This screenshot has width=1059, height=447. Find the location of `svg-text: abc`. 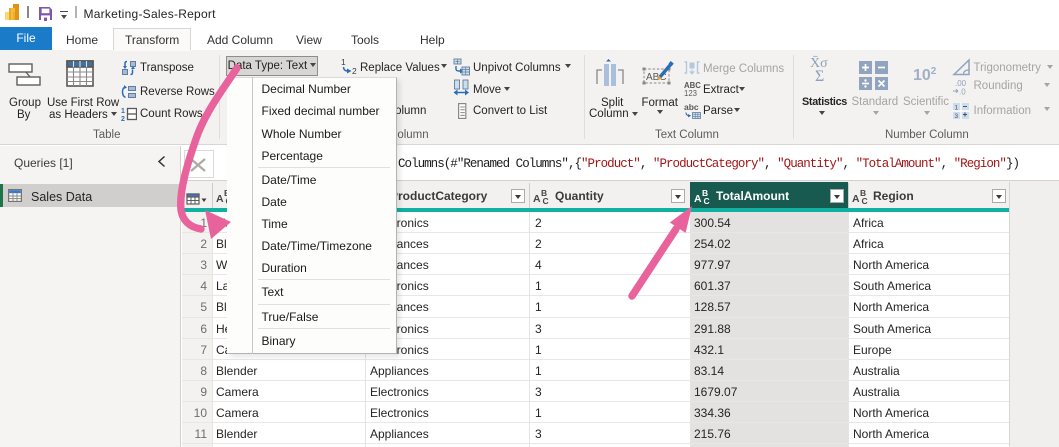

svg-text: abc is located at coordinates (691, 107).